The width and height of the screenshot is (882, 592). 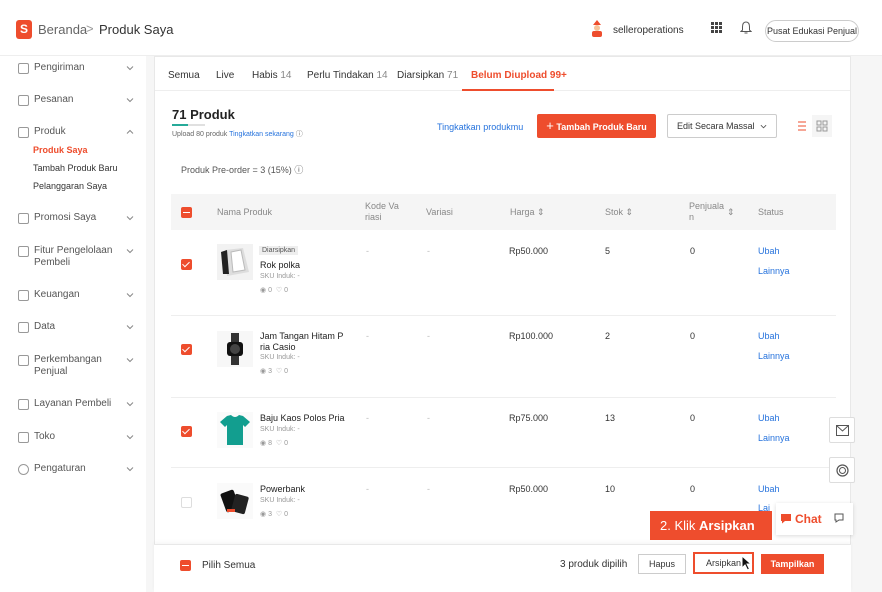 What do you see at coordinates (36, 437) in the screenshot?
I see `sidebar-item-toko: Toko` at bounding box center [36, 437].